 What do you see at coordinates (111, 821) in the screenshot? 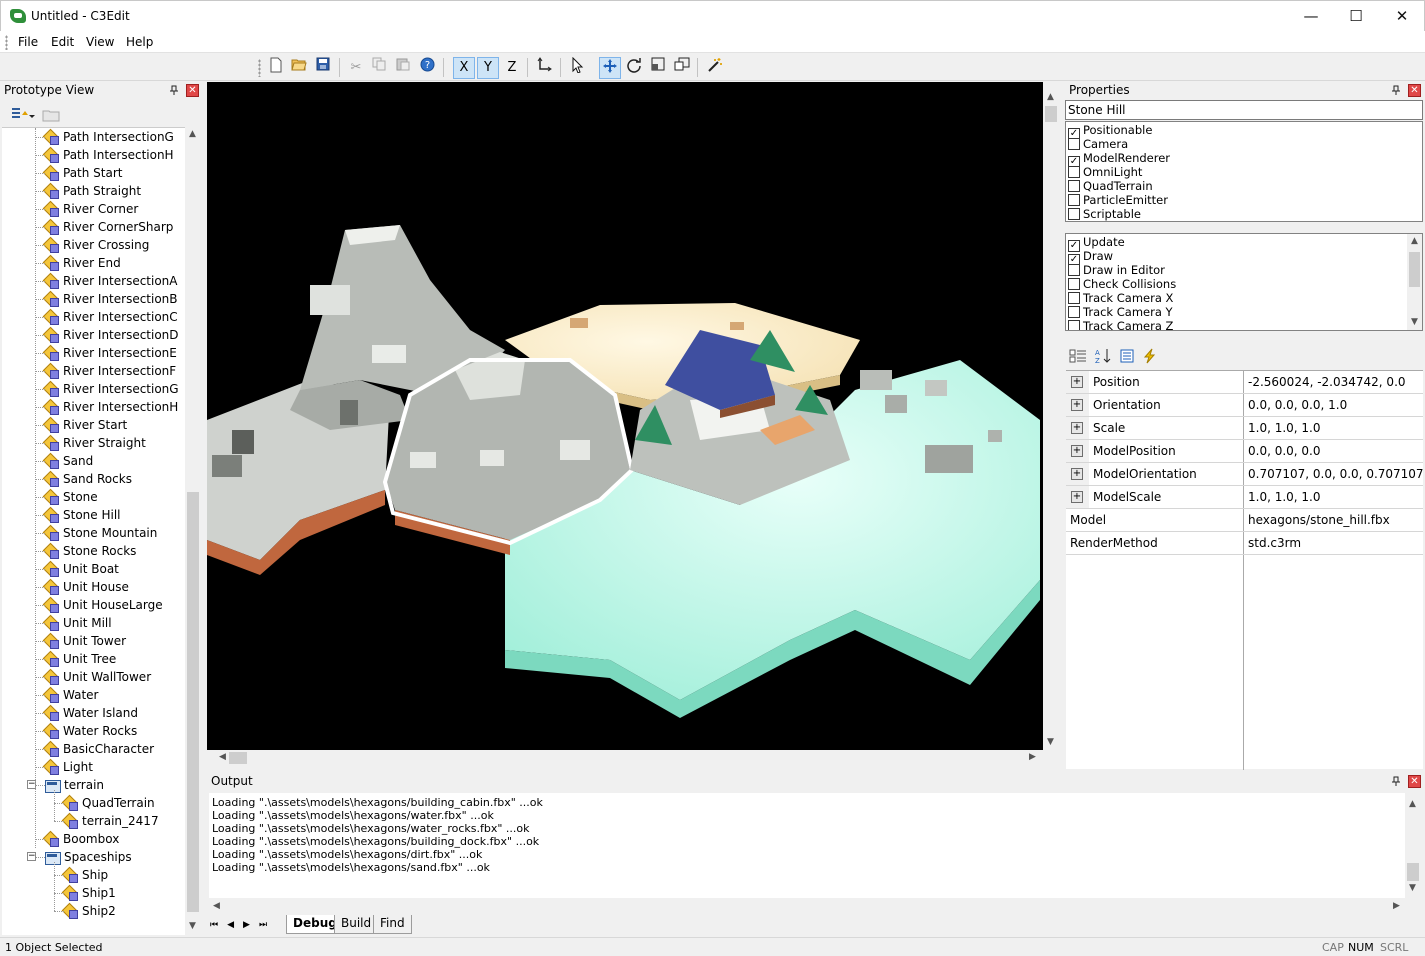
I see `tree-item: terrain_2417` at bounding box center [111, 821].